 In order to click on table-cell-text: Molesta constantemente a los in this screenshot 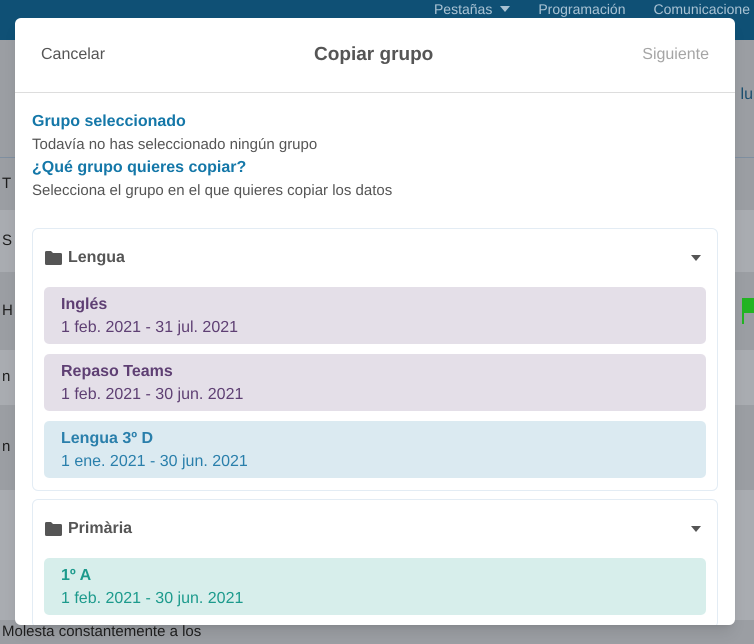, I will do `click(101, 632)`.